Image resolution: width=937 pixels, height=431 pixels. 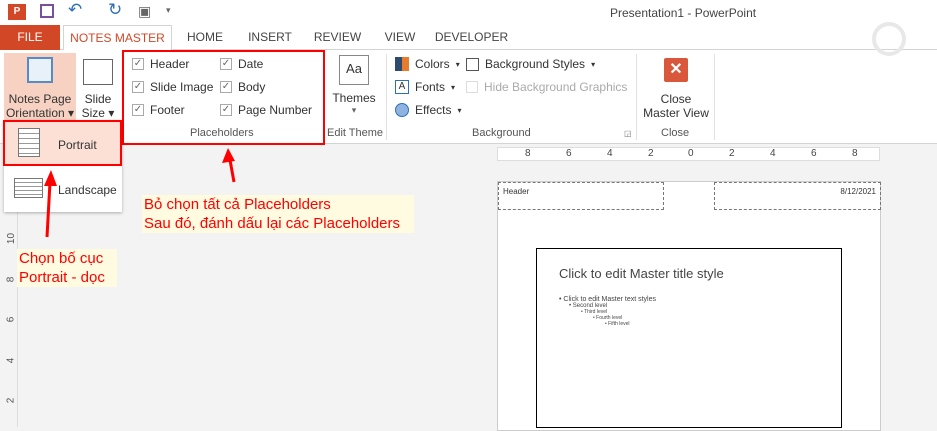 What do you see at coordinates (140, 193) in the screenshot?
I see `annotation-arrows` at bounding box center [140, 193].